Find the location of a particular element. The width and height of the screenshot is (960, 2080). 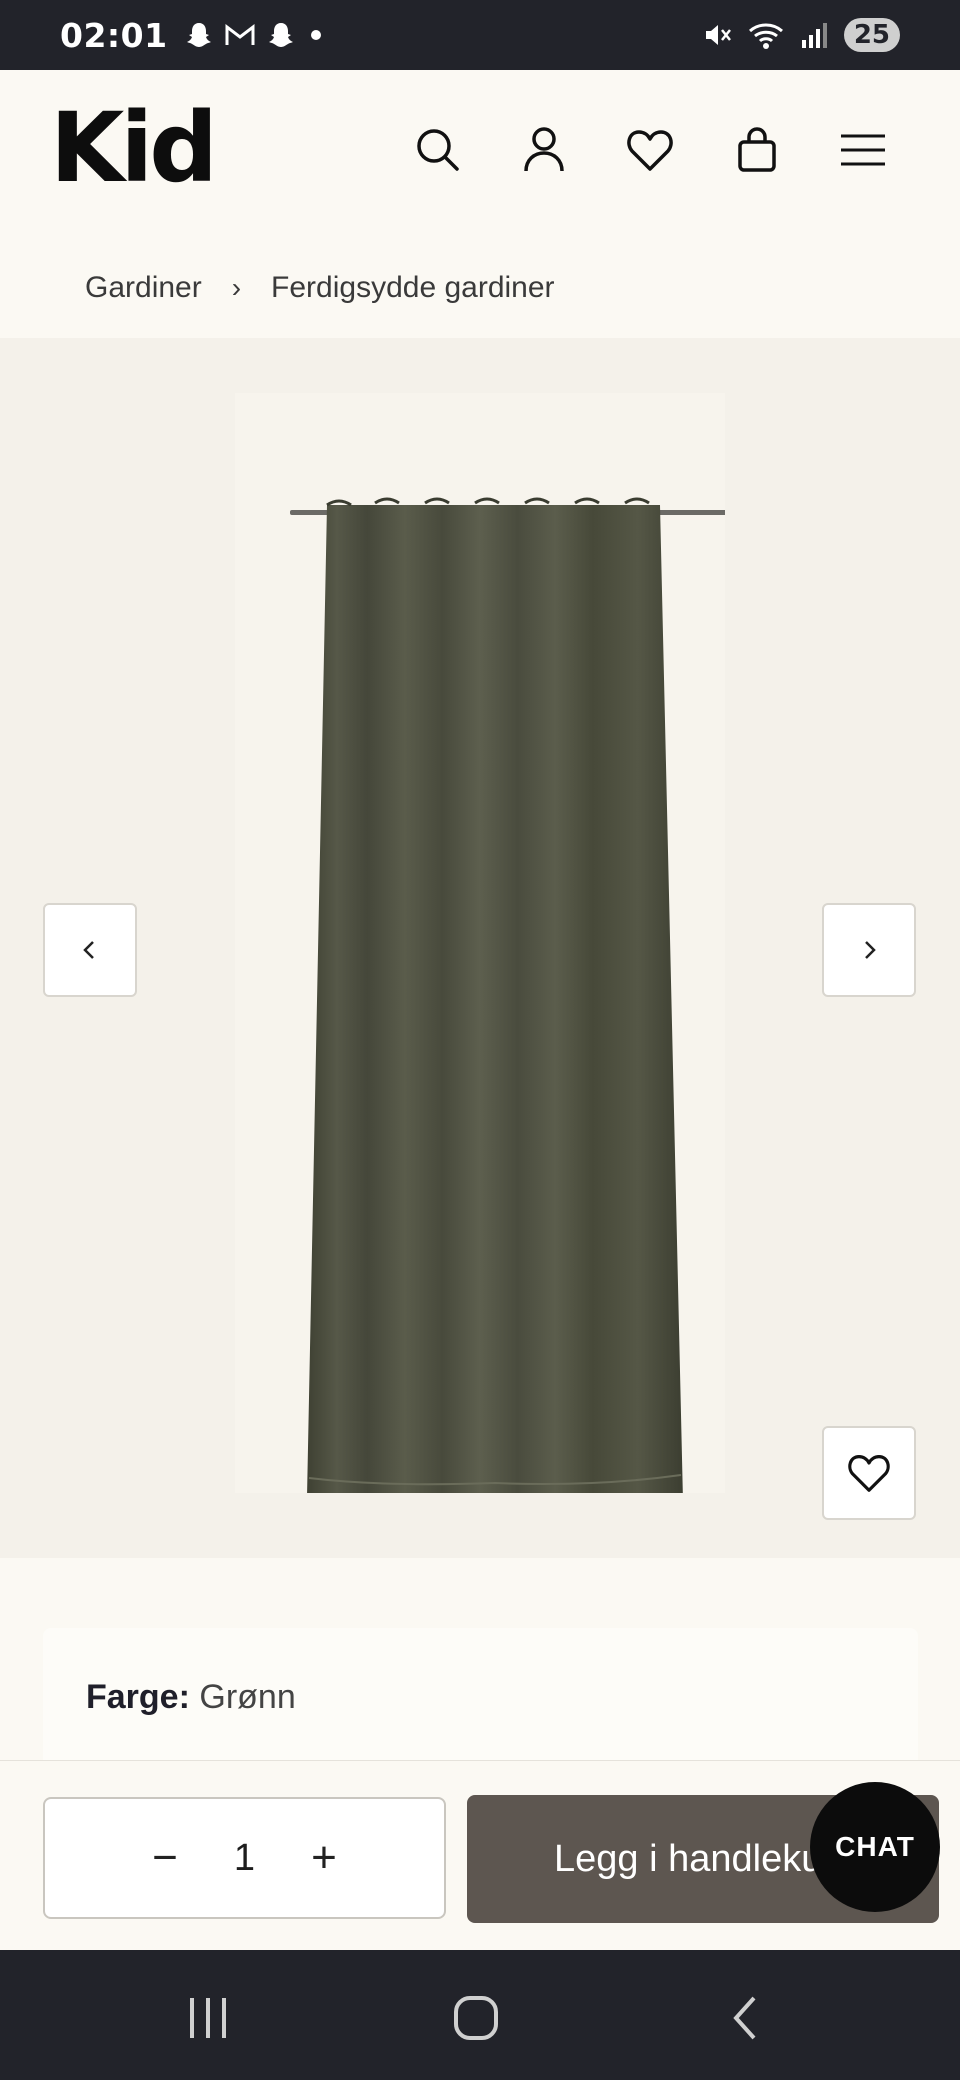

back-icon is located at coordinates (744, 2018).